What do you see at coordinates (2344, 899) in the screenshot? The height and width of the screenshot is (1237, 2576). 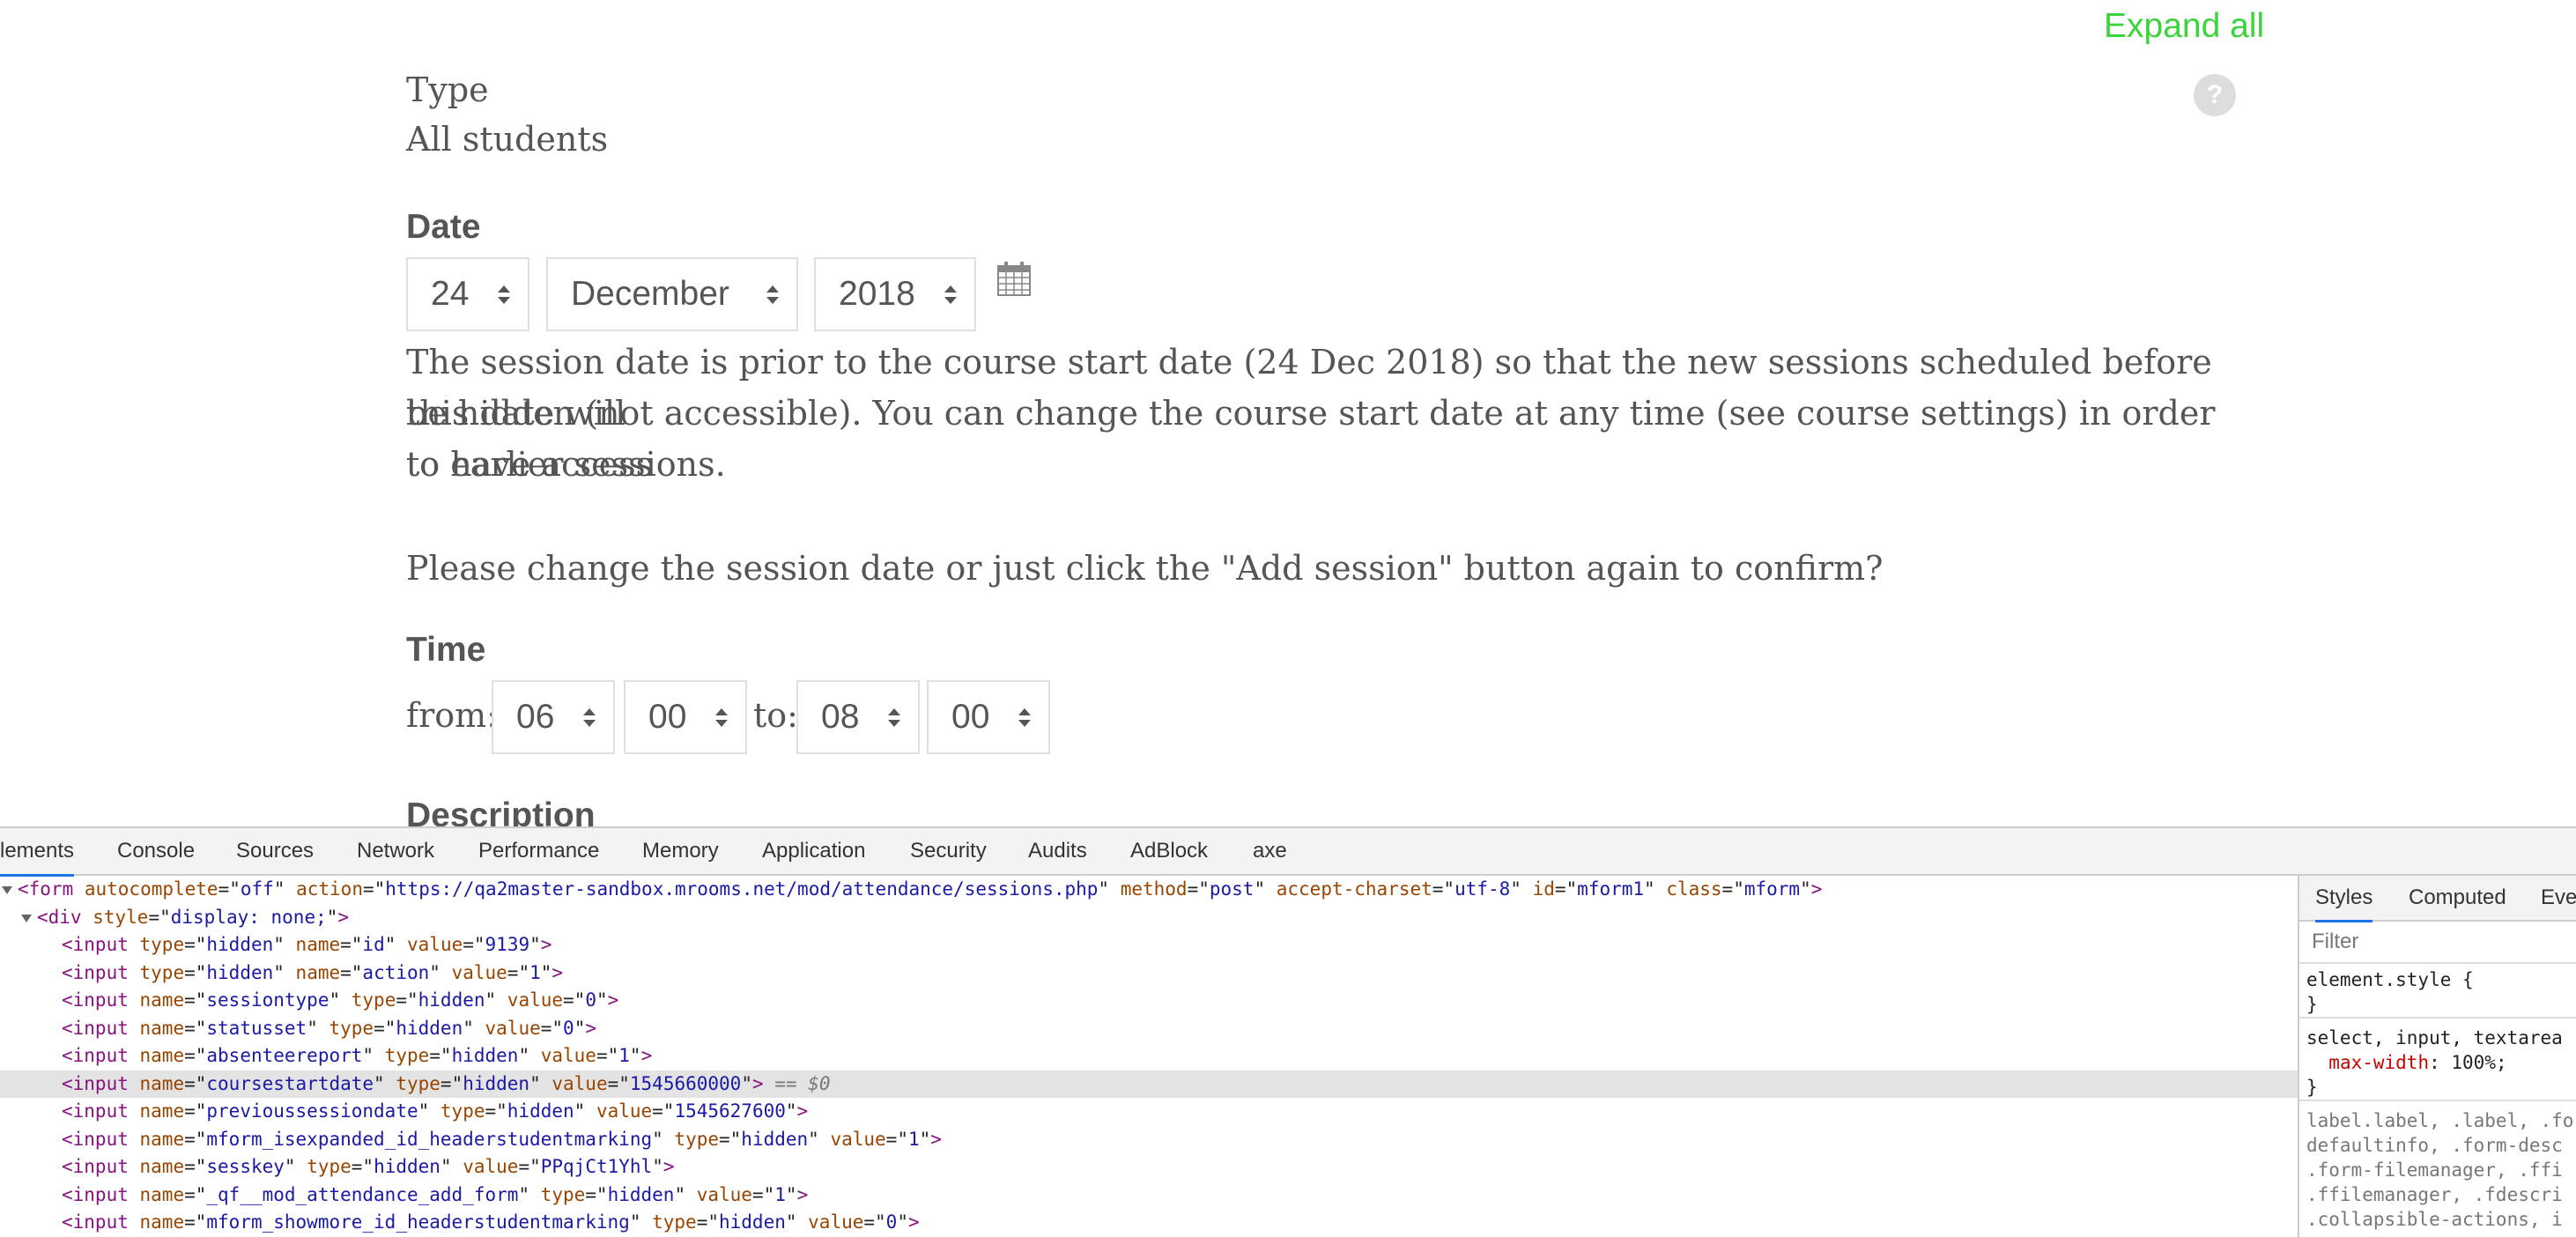 I see `tab-styles: Styles` at bounding box center [2344, 899].